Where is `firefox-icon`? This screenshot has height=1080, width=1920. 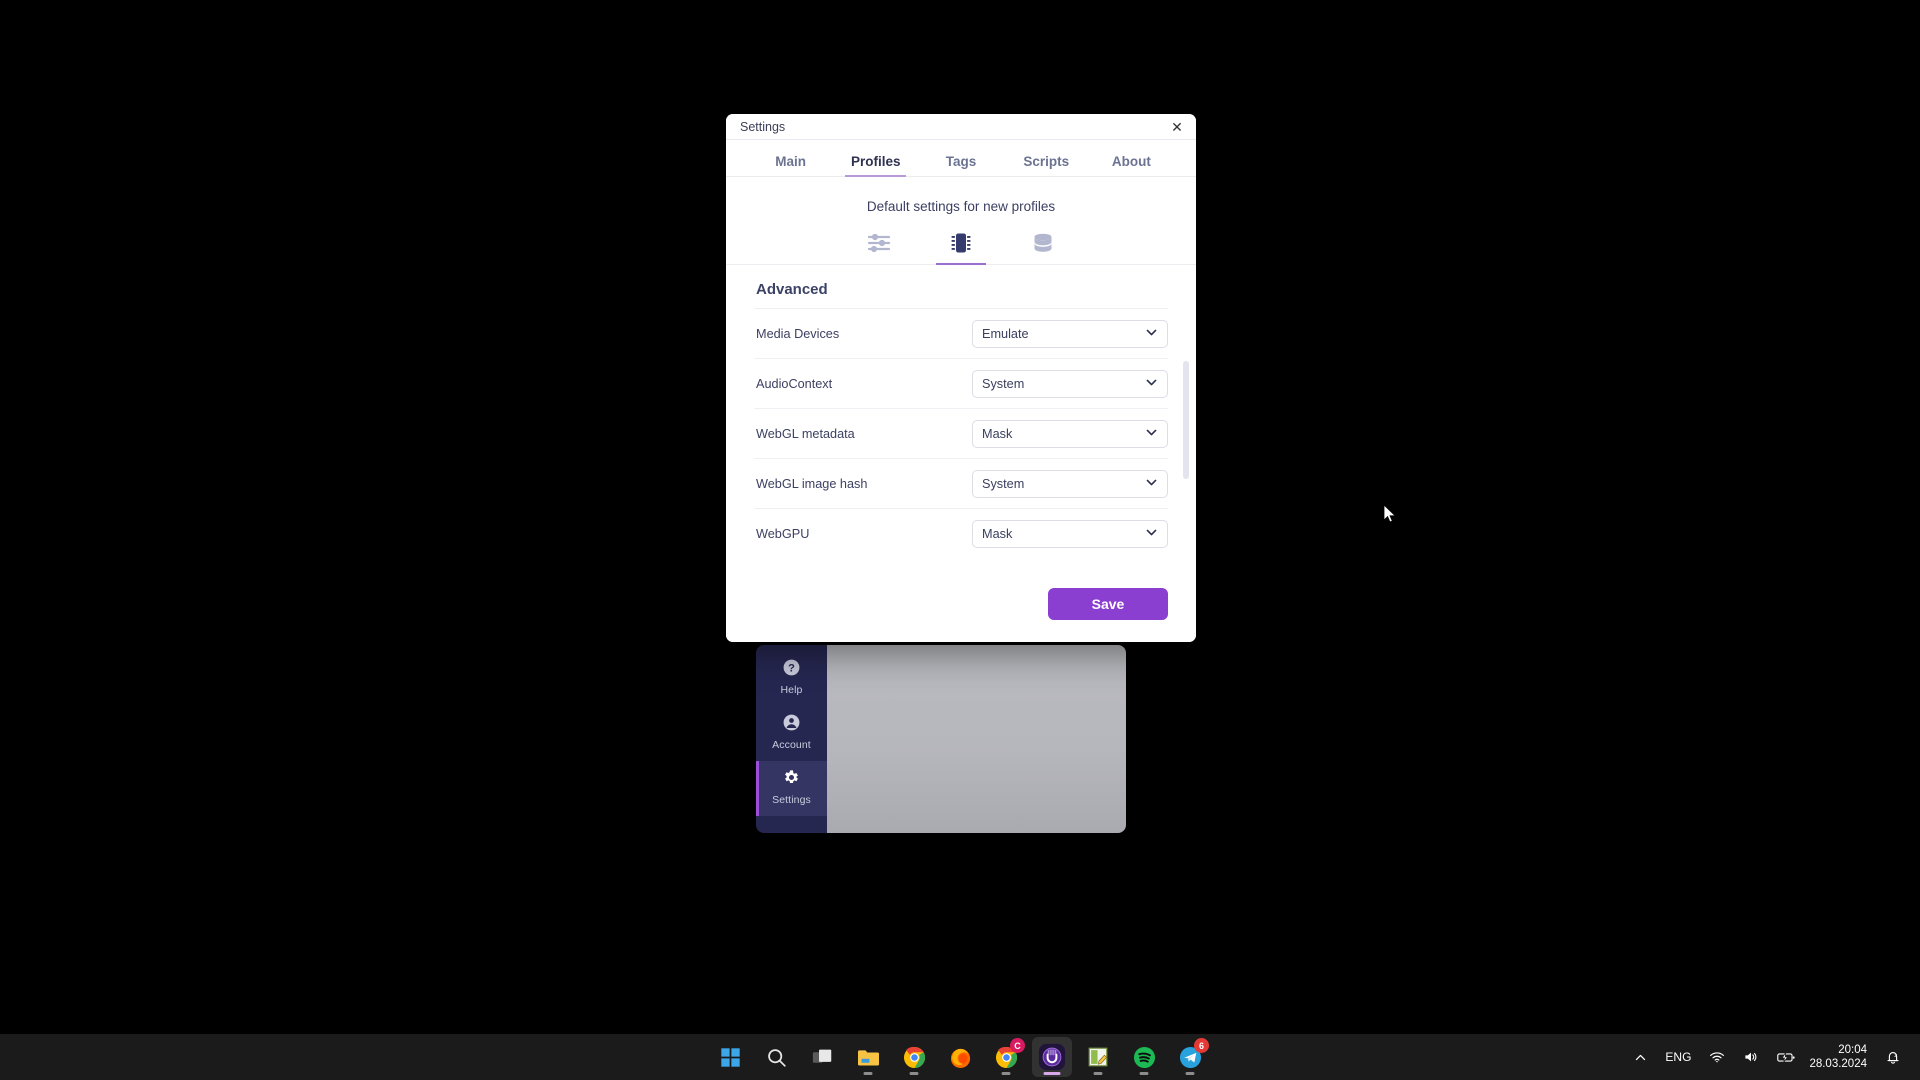 firefox-icon is located at coordinates (960, 1057).